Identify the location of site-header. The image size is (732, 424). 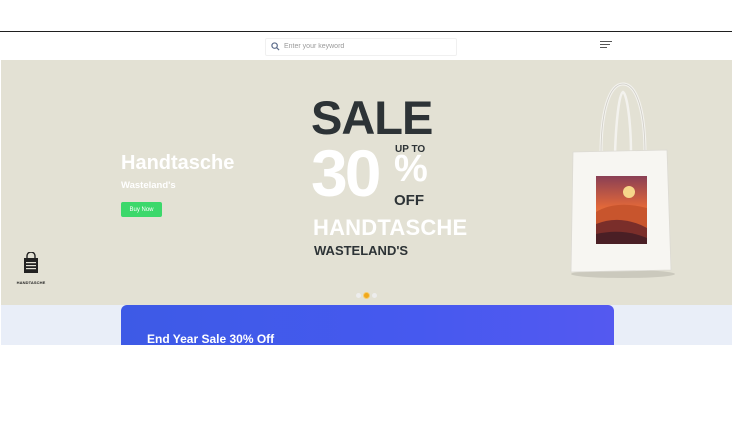
(366, 46).